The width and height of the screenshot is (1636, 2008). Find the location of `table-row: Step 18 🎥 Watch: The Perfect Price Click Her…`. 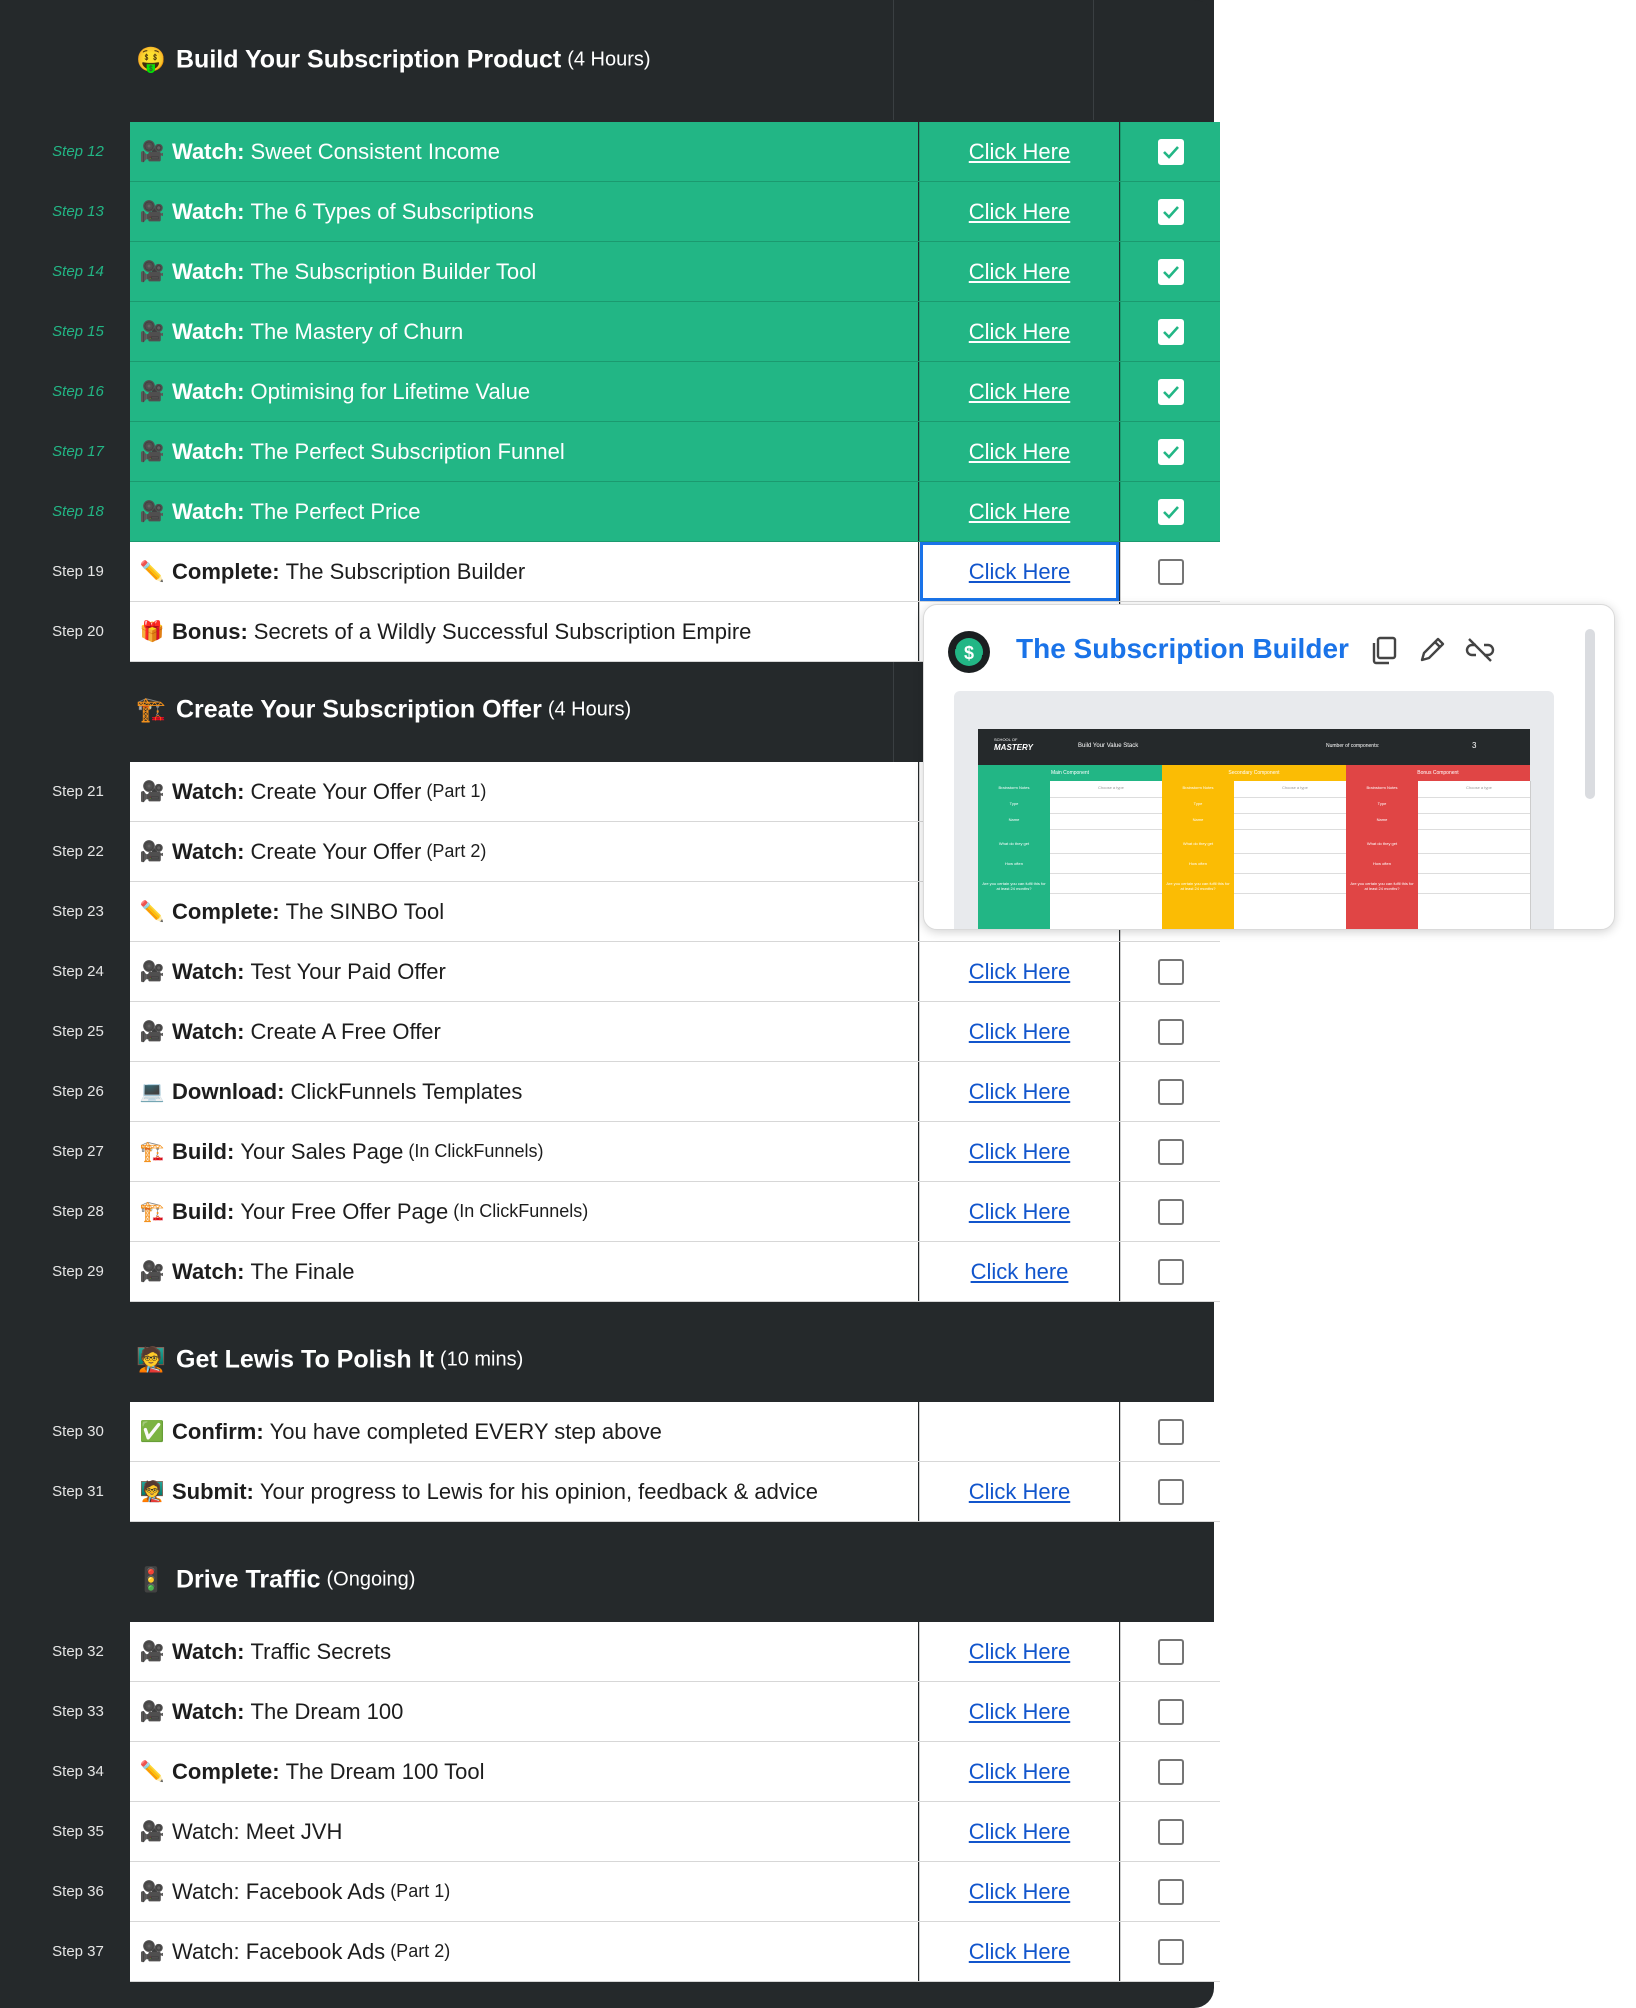

table-row: Step 18 🎥 Watch: The Perfect Price Click Her… is located at coordinates (624, 512).